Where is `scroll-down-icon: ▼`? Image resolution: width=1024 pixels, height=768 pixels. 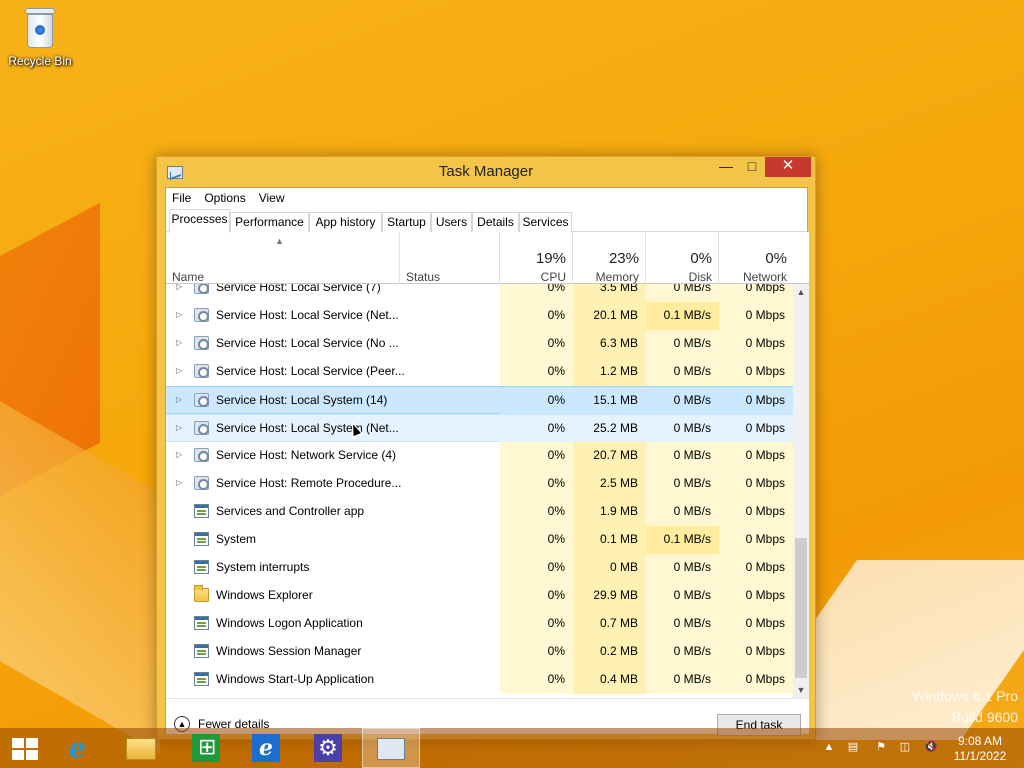
scroll-down-icon: ▼ is located at coordinates (801, 690).